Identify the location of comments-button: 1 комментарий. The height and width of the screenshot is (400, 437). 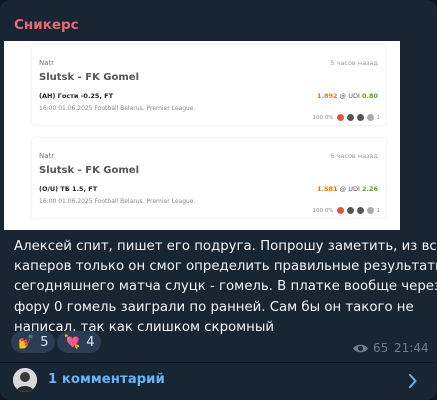
(218, 381).